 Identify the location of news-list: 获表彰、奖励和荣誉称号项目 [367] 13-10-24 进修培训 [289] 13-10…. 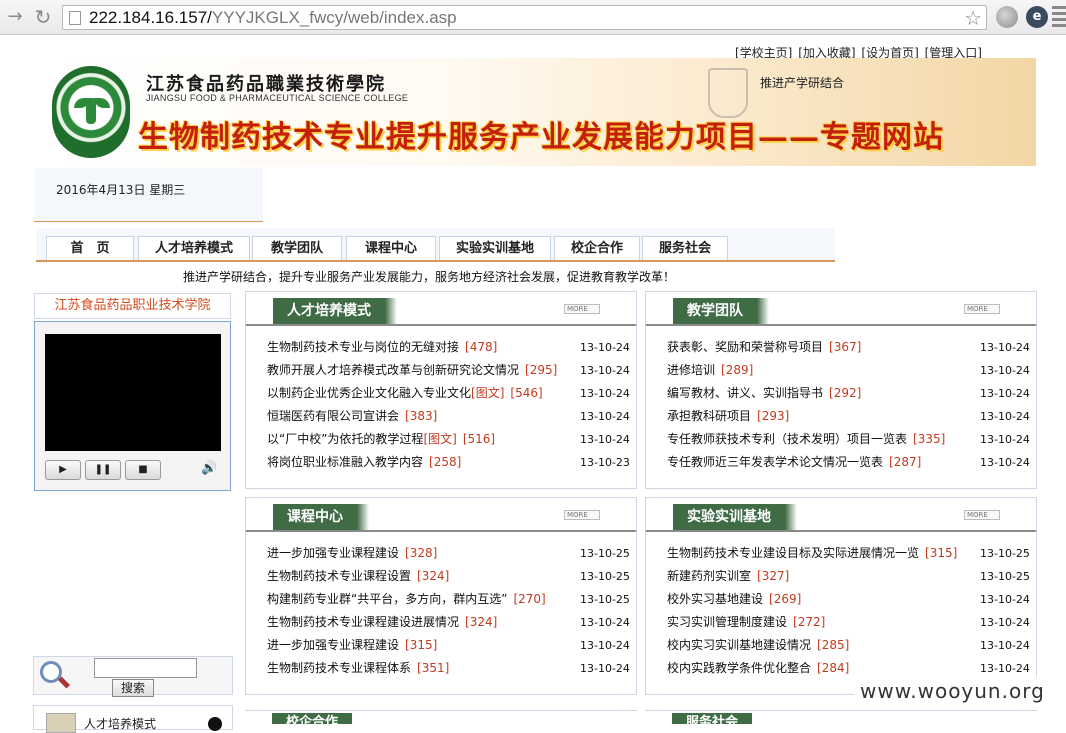
(848, 408).